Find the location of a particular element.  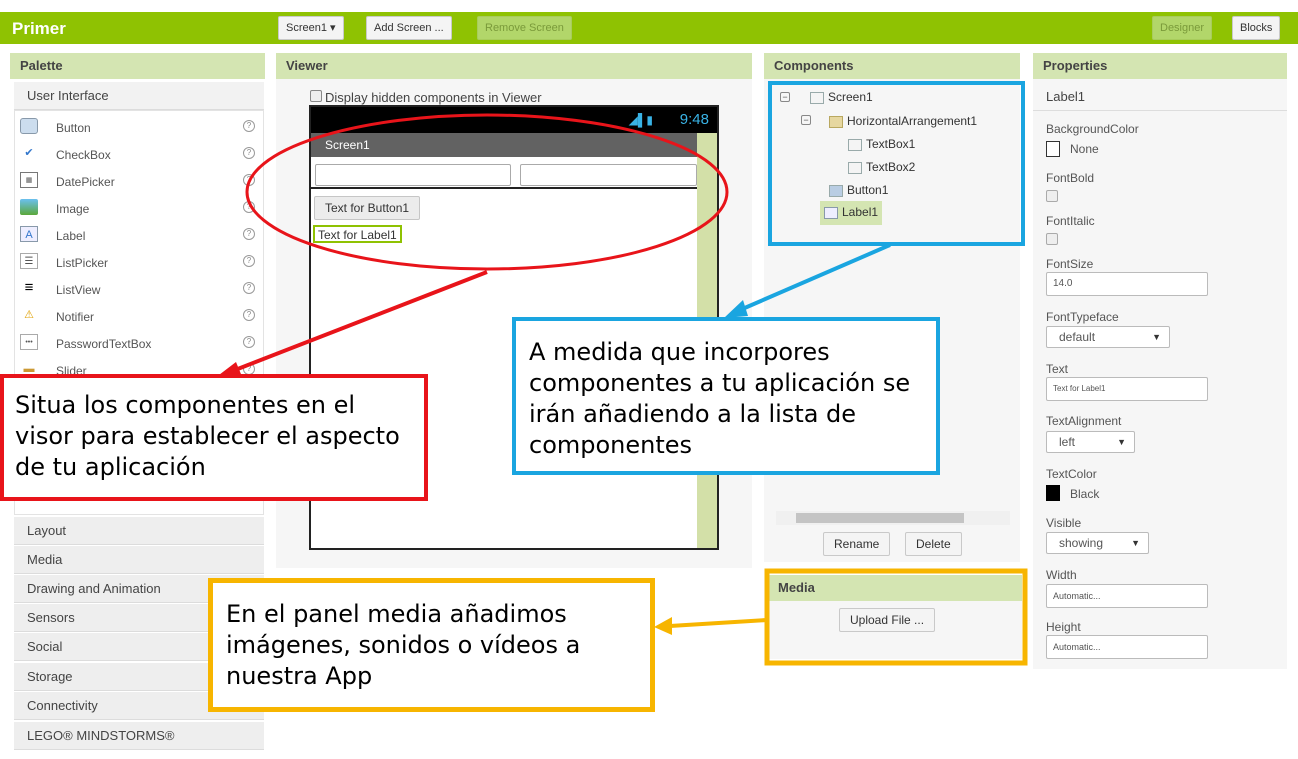

palette-item-label: DatePicker is located at coordinates (85, 182).